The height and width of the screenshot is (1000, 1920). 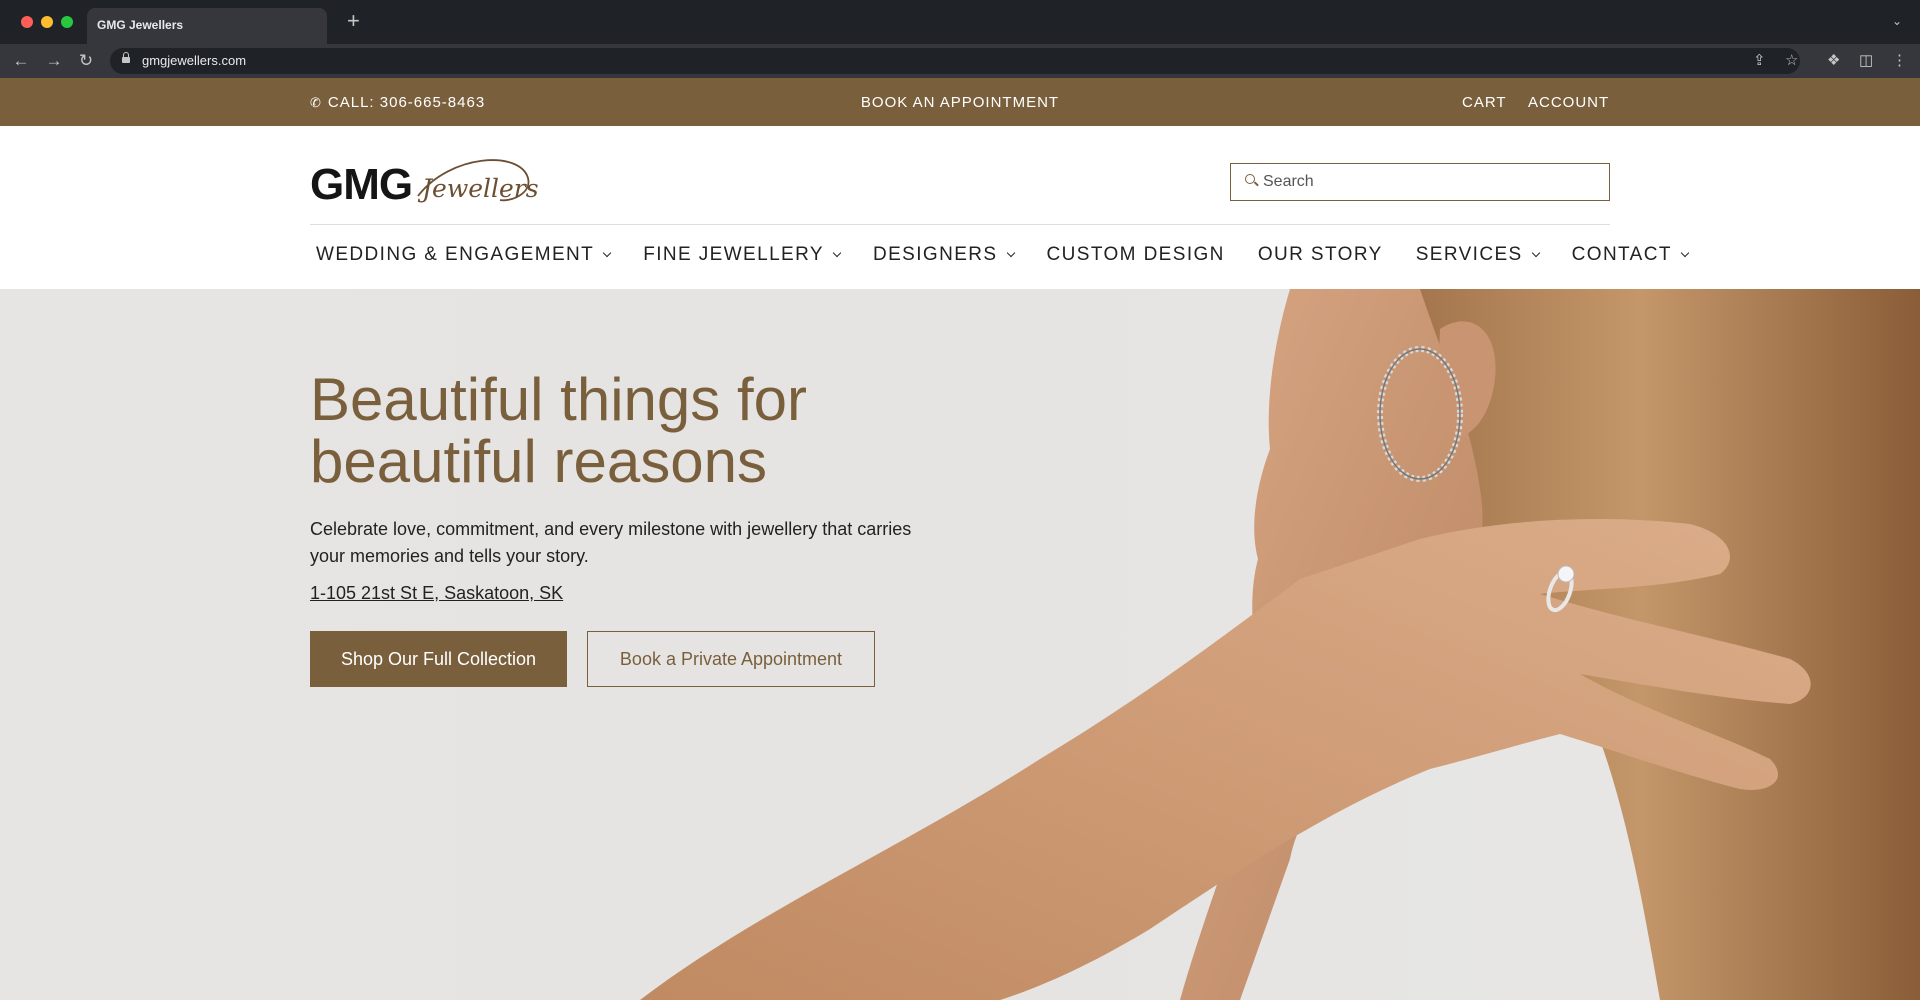 What do you see at coordinates (558, 399) in the screenshot?
I see `hero-title-line-1: Beautiful things for` at bounding box center [558, 399].